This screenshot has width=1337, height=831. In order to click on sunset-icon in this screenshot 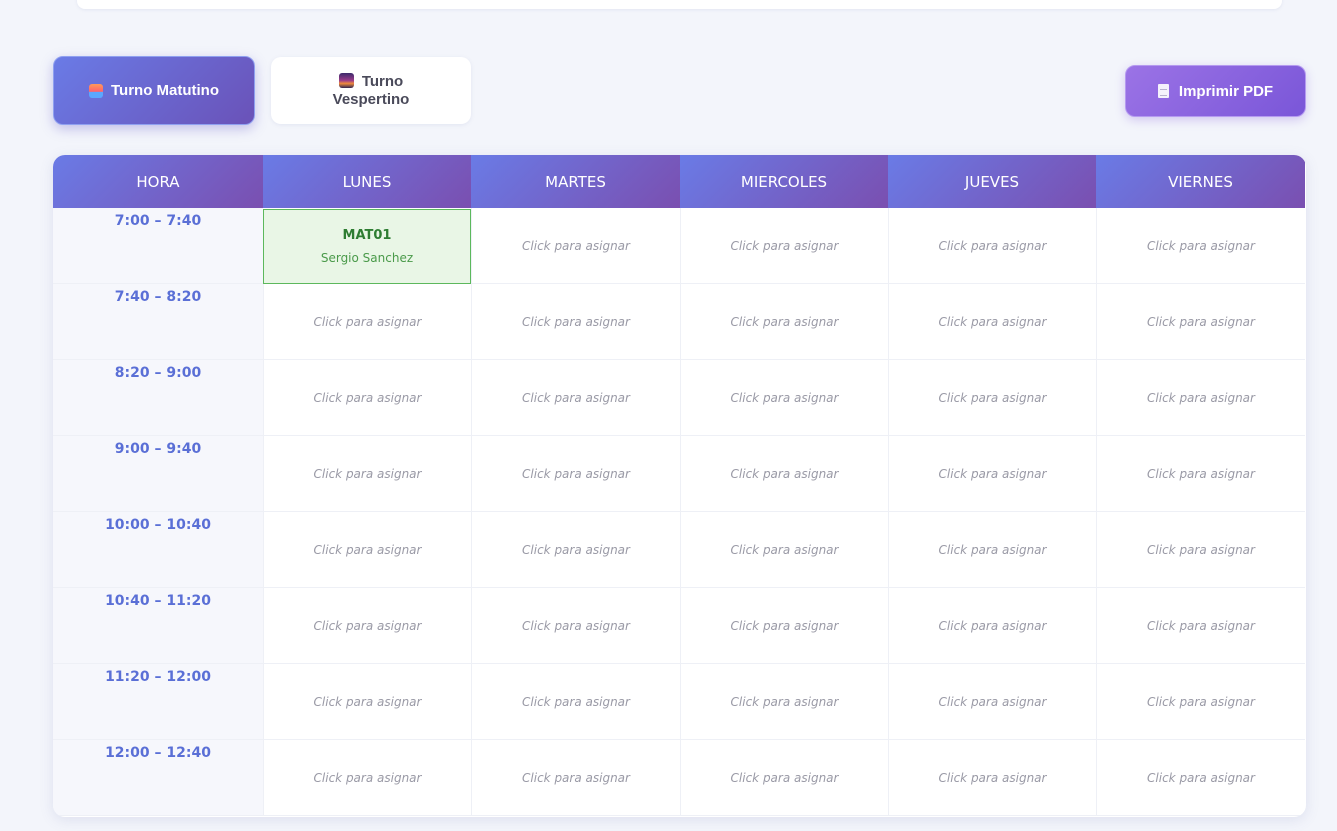, I will do `click(346, 80)`.